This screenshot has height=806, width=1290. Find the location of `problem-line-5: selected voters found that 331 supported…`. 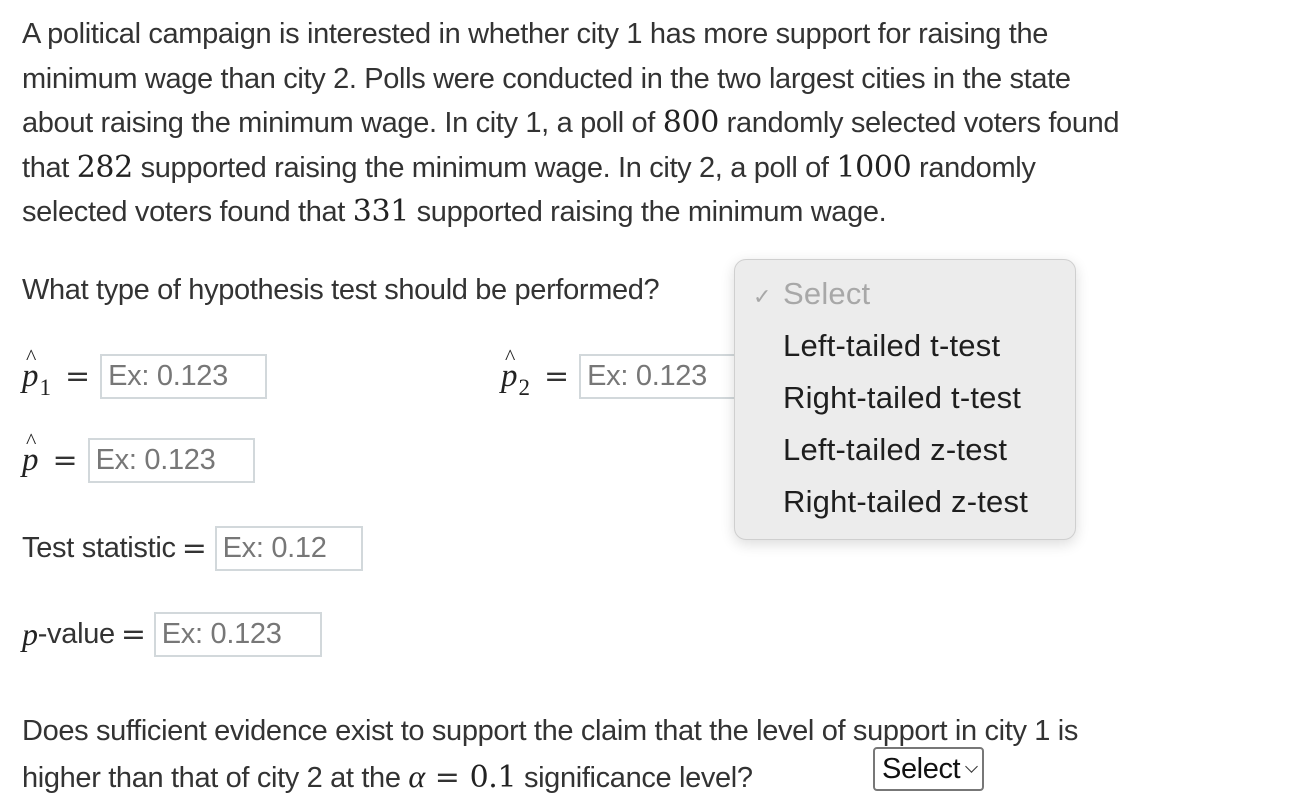

problem-line-5: selected voters found that 331 supported… is located at coordinates (647, 212).